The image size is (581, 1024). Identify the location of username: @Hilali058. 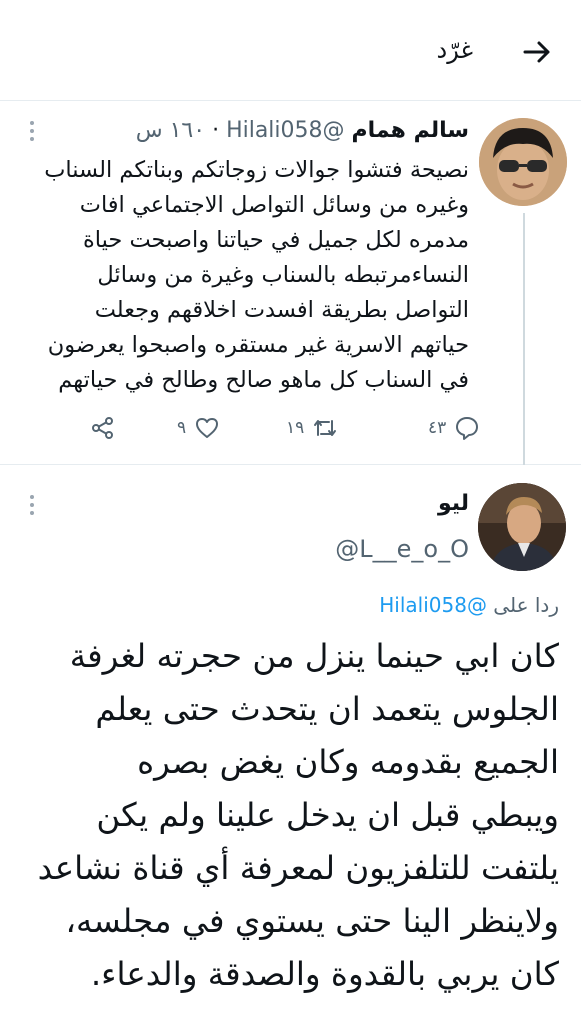
(285, 130).